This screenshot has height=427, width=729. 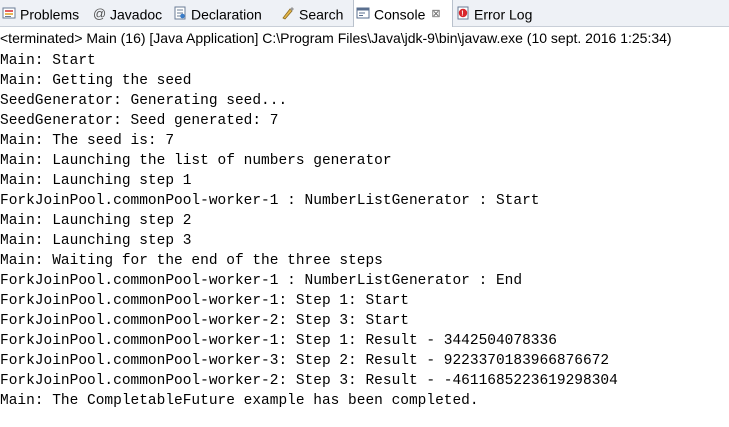 What do you see at coordinates (503, 14) in the screenshot?
I see `tab-error-log-label: Error Log` at bounding box center [503, 14].